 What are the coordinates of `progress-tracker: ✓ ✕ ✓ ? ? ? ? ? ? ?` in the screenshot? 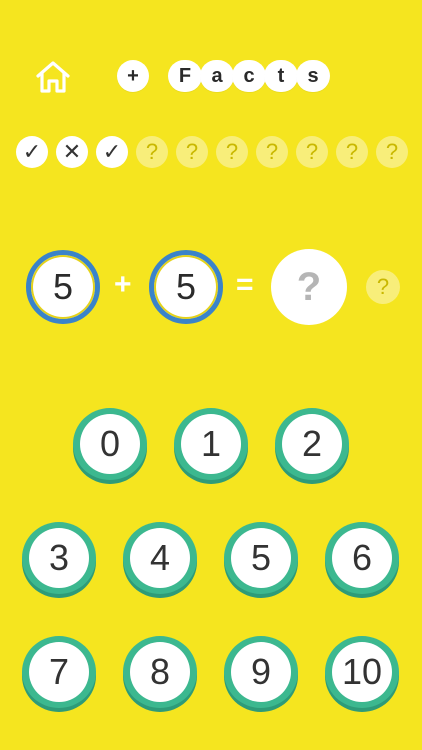 It's located at (212, 152).